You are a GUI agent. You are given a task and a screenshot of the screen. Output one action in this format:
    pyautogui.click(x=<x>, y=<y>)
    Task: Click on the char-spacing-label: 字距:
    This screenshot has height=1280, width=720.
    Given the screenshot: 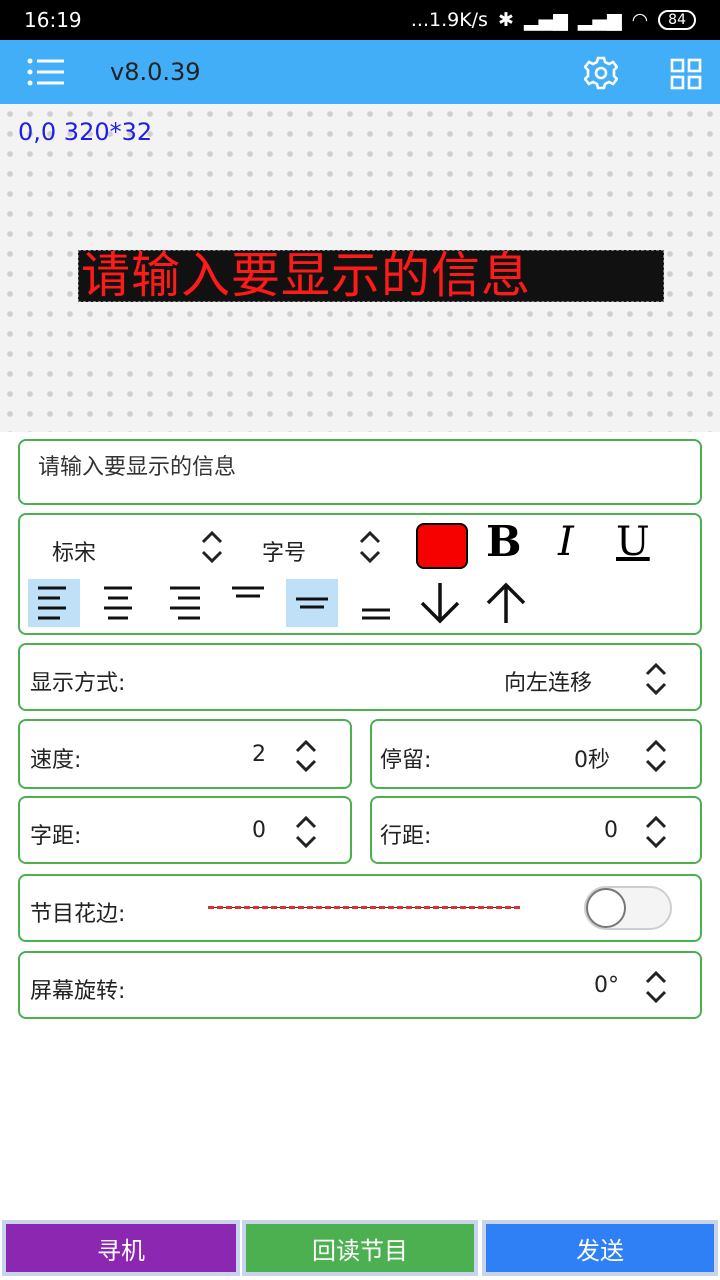 What is the action you would take?
    pyautogui.click(x=56, y=836)
    